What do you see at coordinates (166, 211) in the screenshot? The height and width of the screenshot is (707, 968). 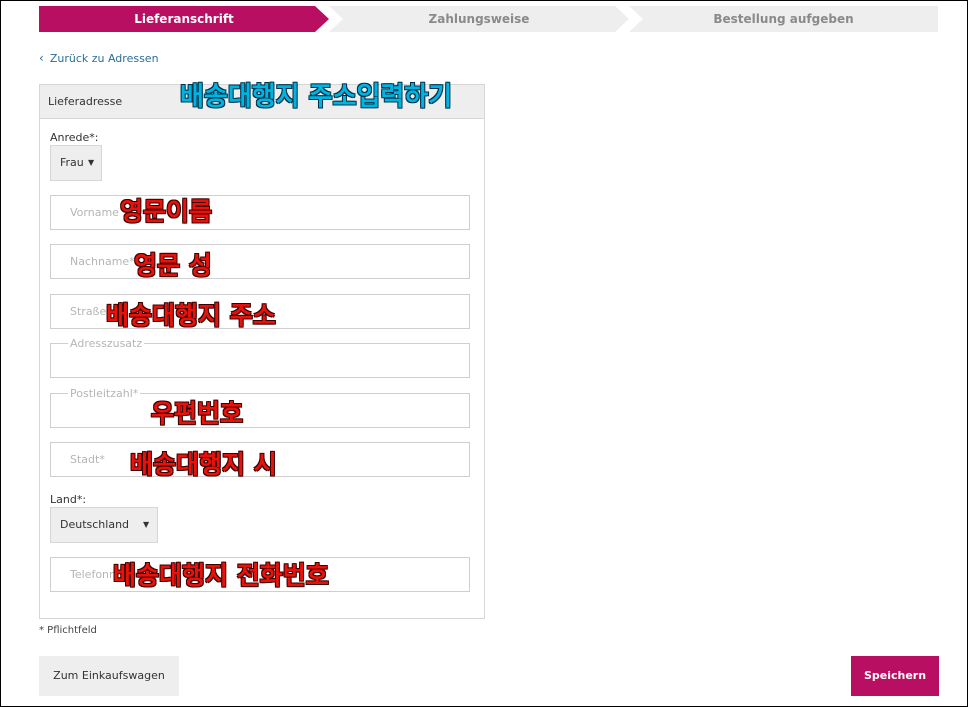 I see `annotation-firstname: 영문이름` at bounding box center [166, 211].